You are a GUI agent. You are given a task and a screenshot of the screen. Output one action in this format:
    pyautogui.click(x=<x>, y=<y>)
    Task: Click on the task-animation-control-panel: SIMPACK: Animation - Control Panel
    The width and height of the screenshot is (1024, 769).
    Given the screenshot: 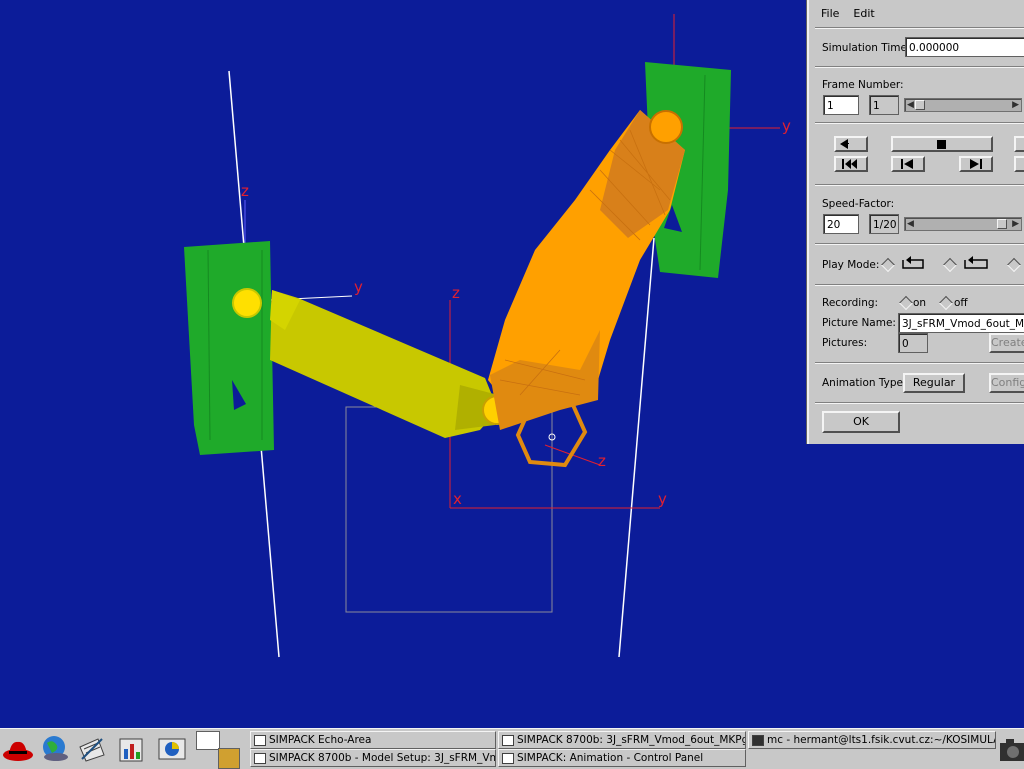 What is the action you would take?
    pyautogui.click(x=622, y=758)
    